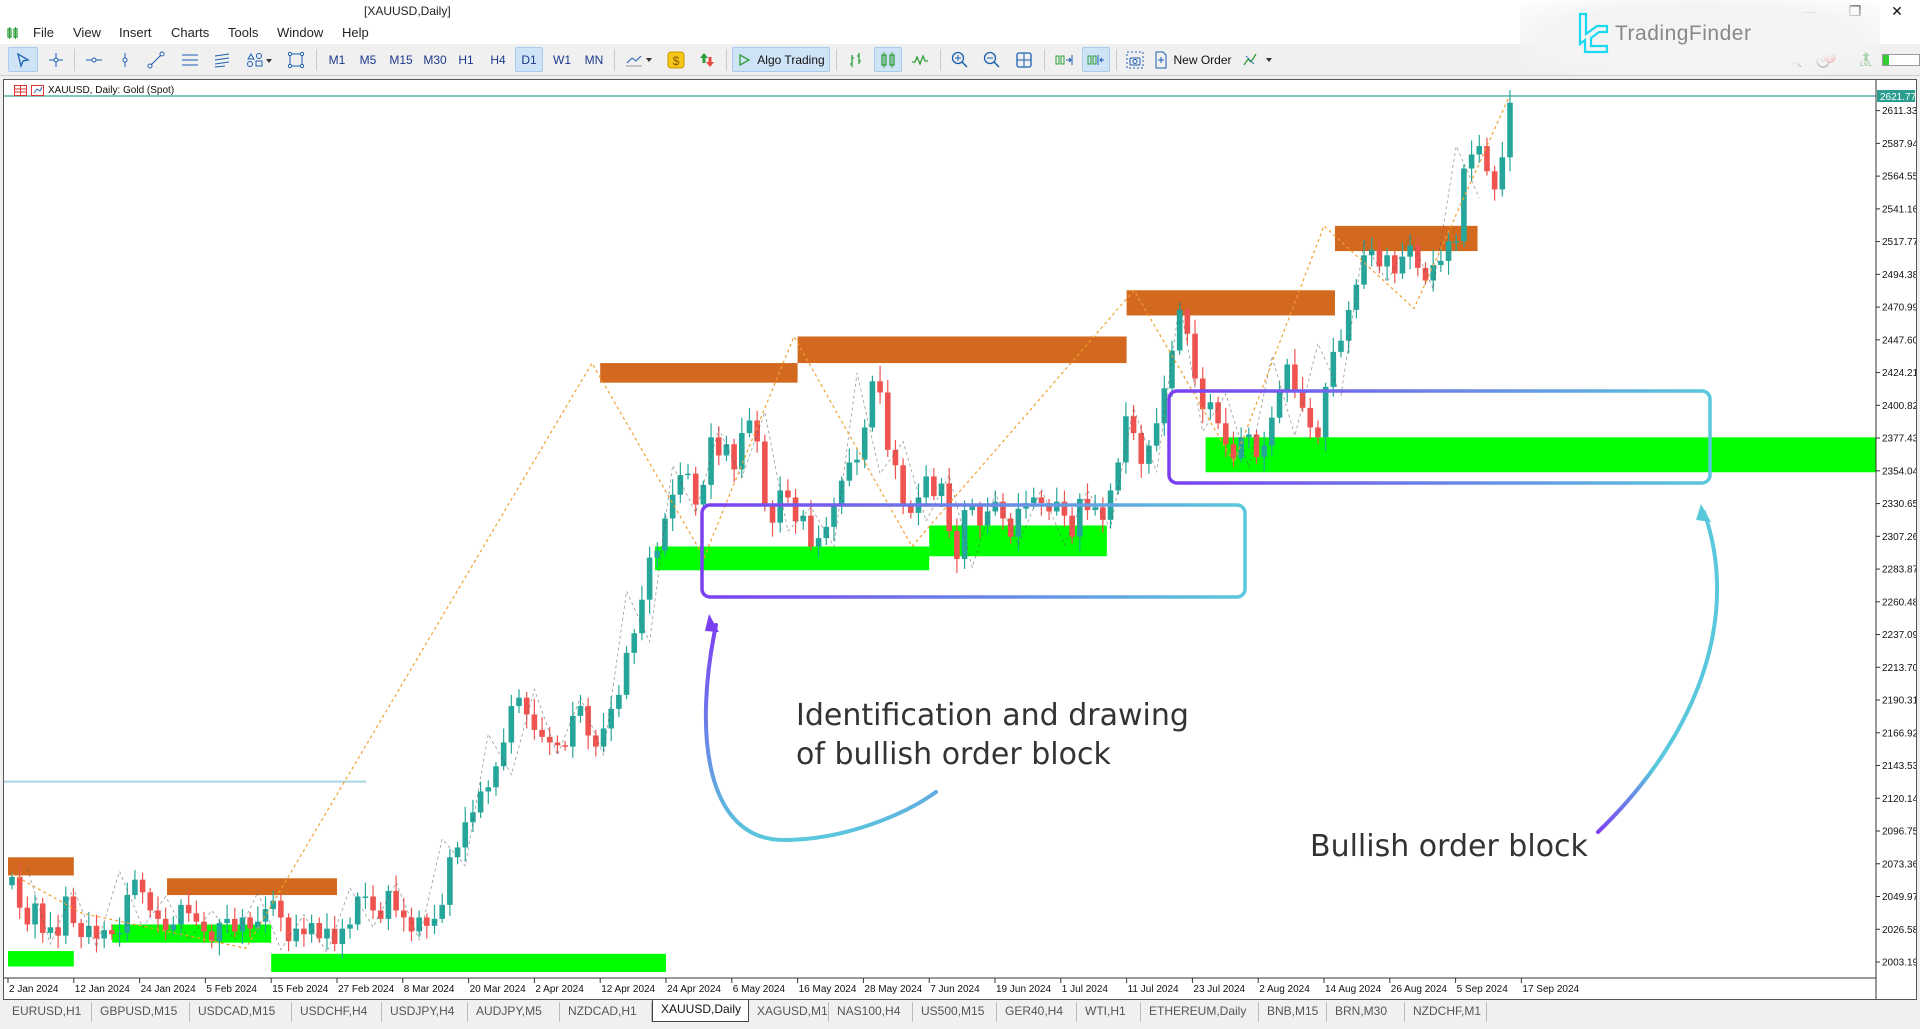 The height and width of the screenshot is (1029, 1920). Describe the element at coordinates (789, 1012) in the screenshot. I see `symbol-tab: XAGUSD,M1` at that location.